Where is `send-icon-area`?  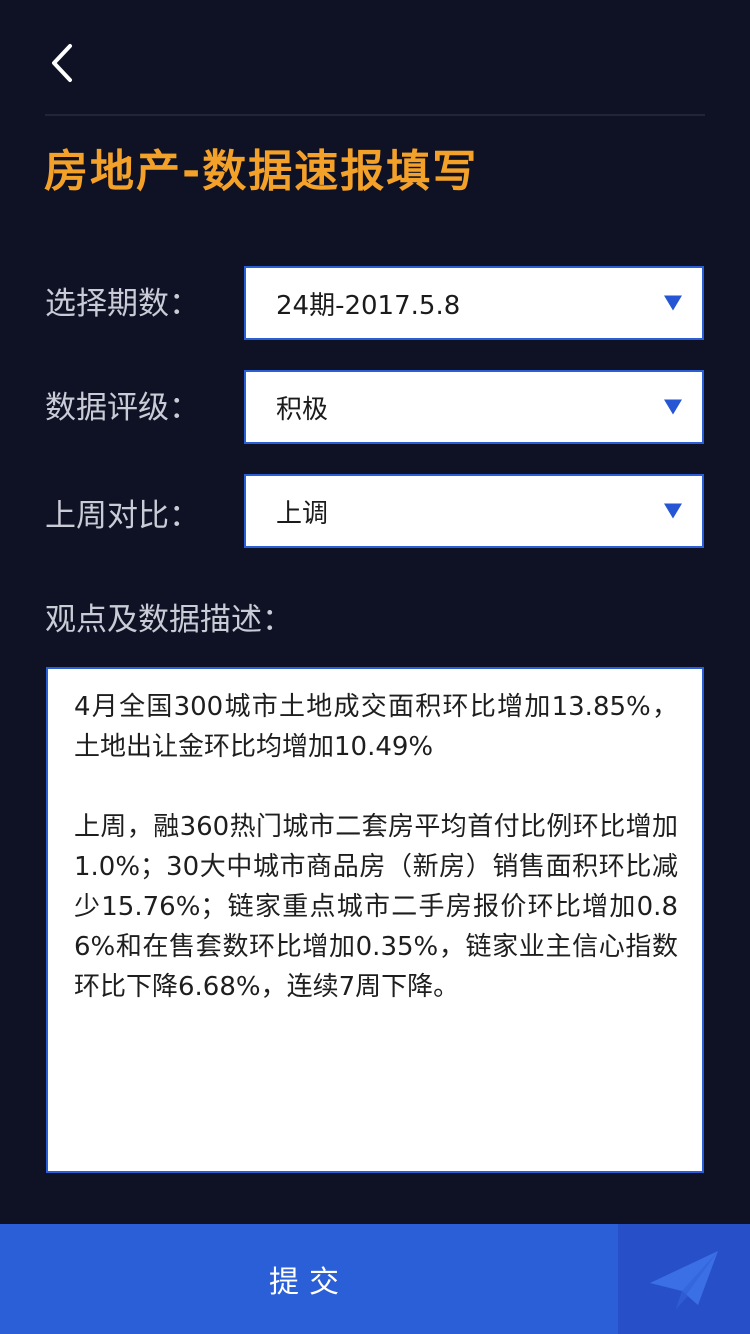 send-icon-area is located at coordinates (684, 1279).